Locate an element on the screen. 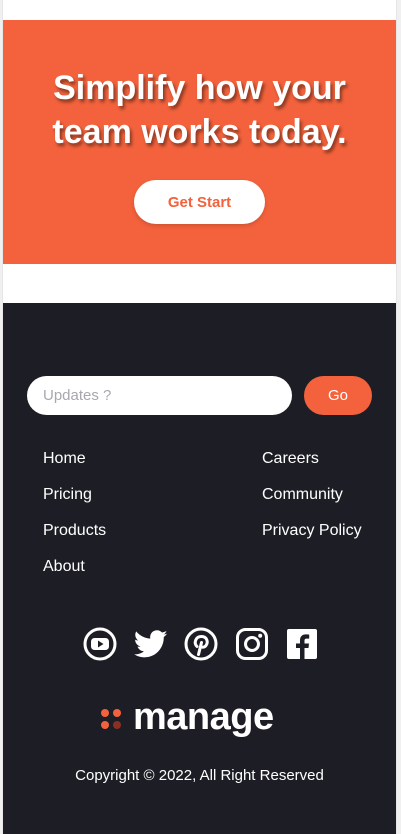 The image size is (401, 834). footer-link-about: About is located at coordinates (64, 566).